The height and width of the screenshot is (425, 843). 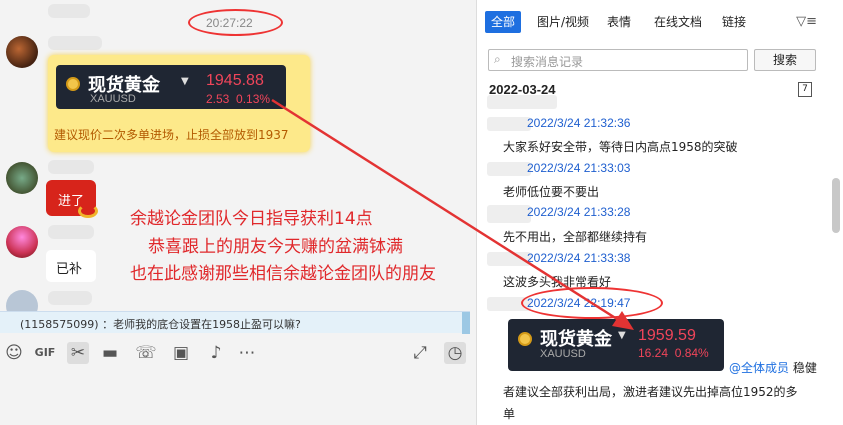 What do you see at coordinates (575, 237) in the screenshot?
I see `message-text: 先不用出，全部都继续持有` at bounding box center [575, 237].